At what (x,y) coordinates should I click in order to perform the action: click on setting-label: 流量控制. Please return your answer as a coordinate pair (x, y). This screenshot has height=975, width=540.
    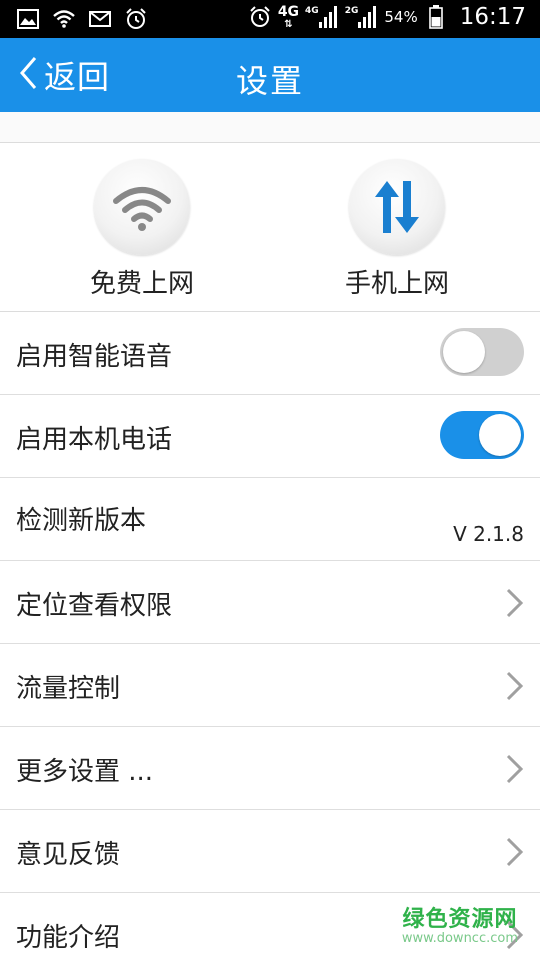
    Looking at the image, I should click on (68, 689).